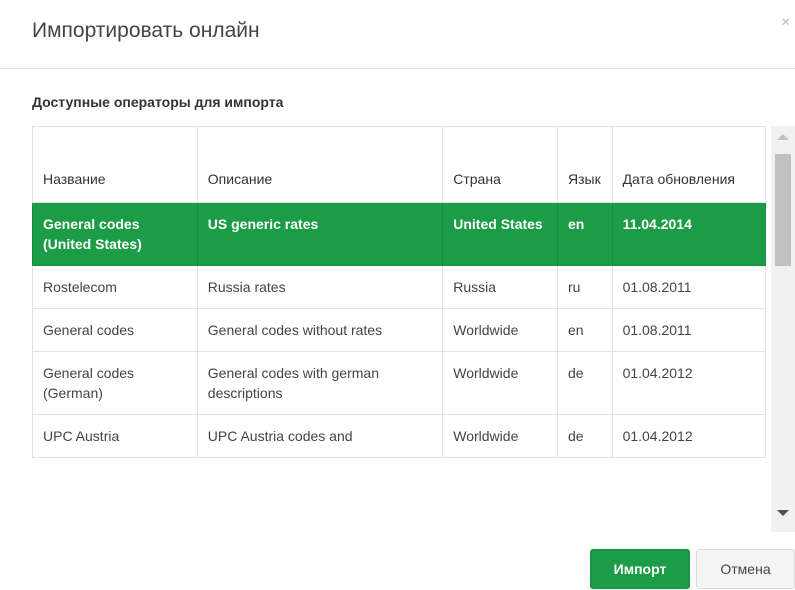  I want to click on cell-name: Rostelecom, so click(115, 287).